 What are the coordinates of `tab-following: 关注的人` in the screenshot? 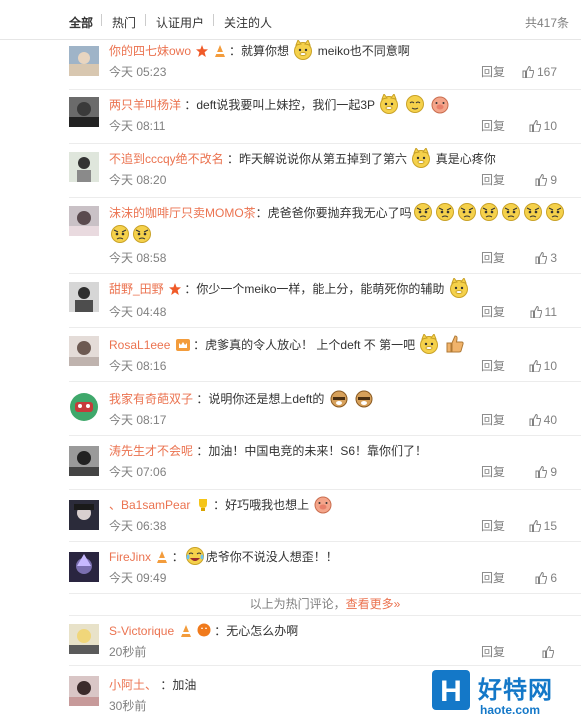 It's located at (248, 22).